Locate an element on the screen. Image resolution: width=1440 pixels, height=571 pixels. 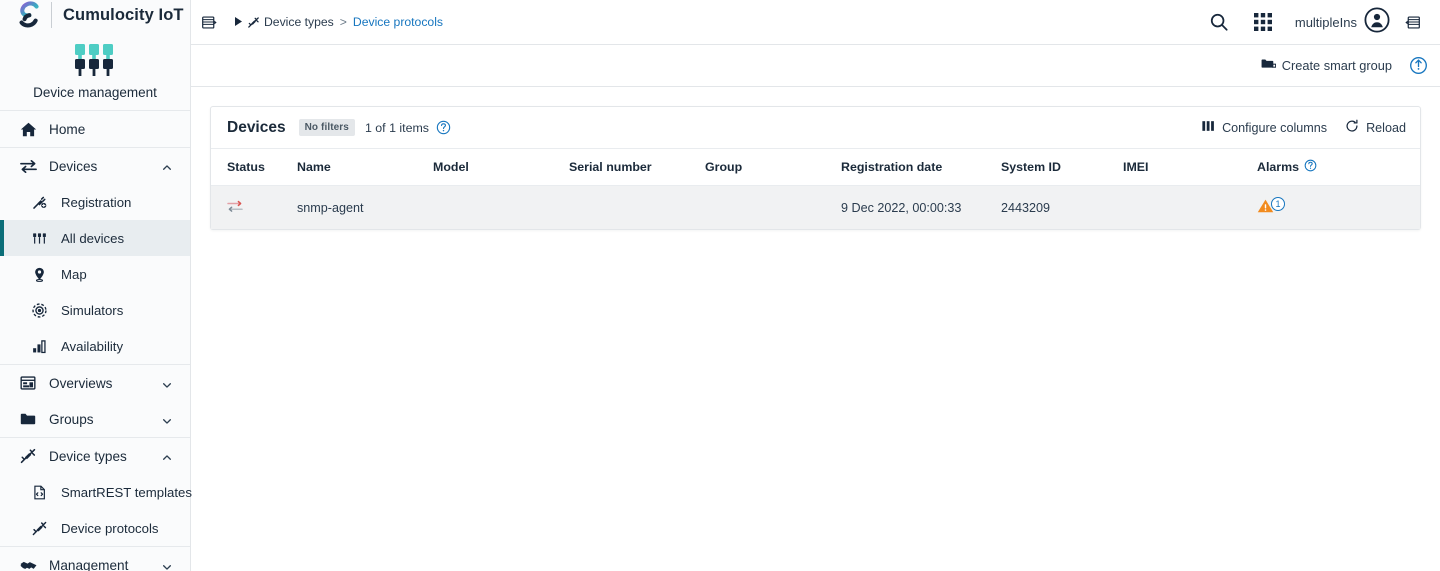
sidebar-item-label: Registration is located at coordinates (96, 202).